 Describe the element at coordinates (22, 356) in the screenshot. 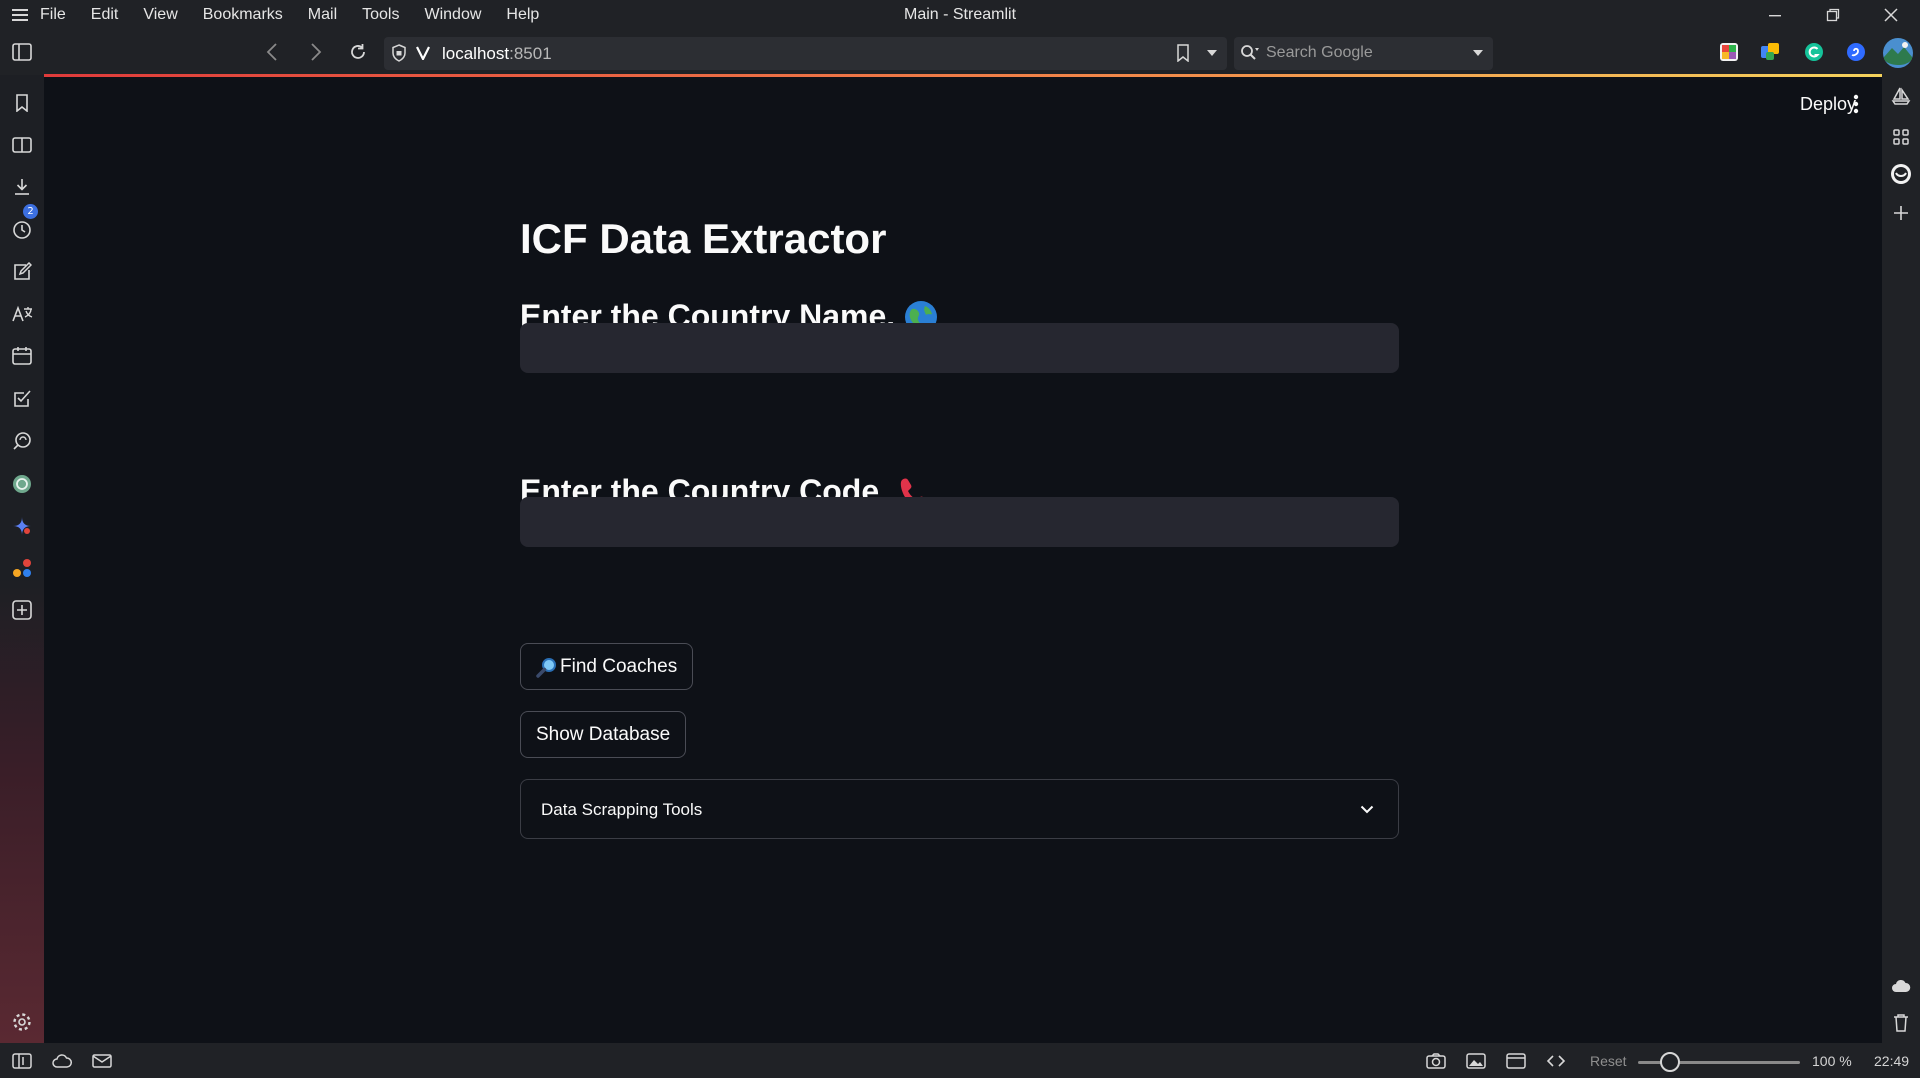

I see `calendar-icon` at that location.